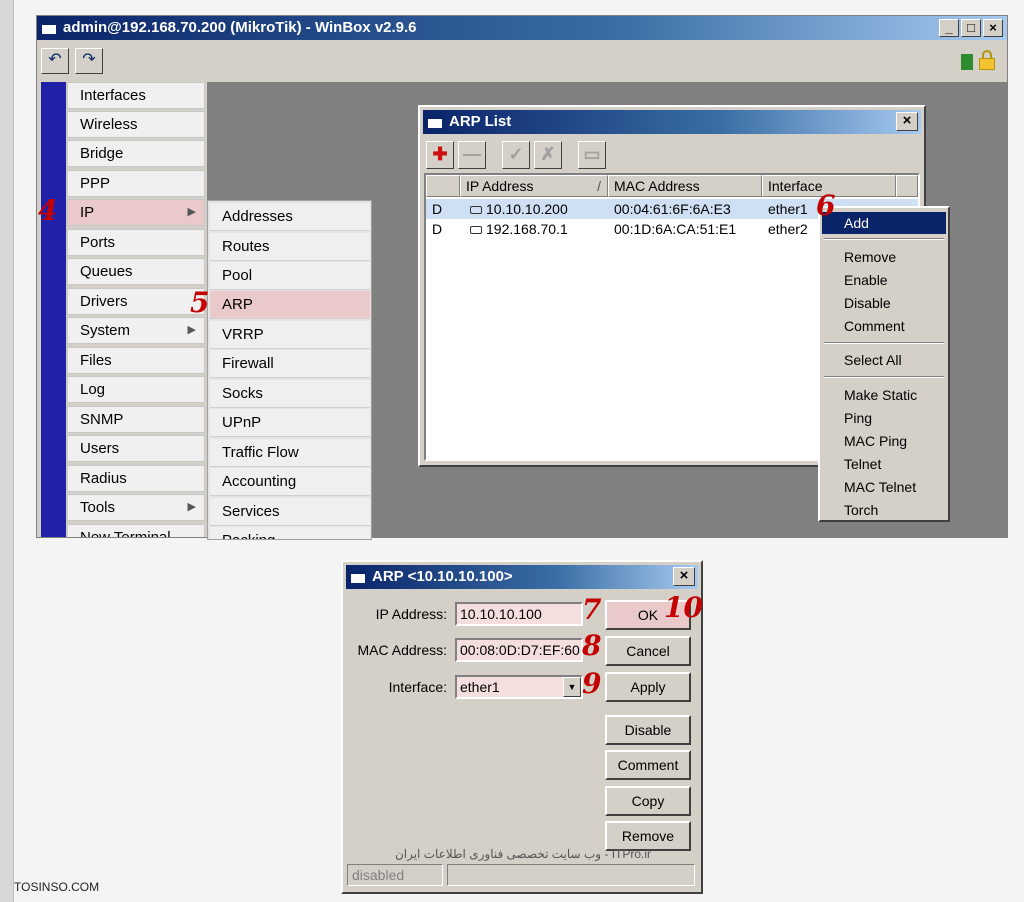 Image resolution: width=1024 pixels, height=902 pixels. I want to click on interface-select: ether1 ▼, so click(519, 687).